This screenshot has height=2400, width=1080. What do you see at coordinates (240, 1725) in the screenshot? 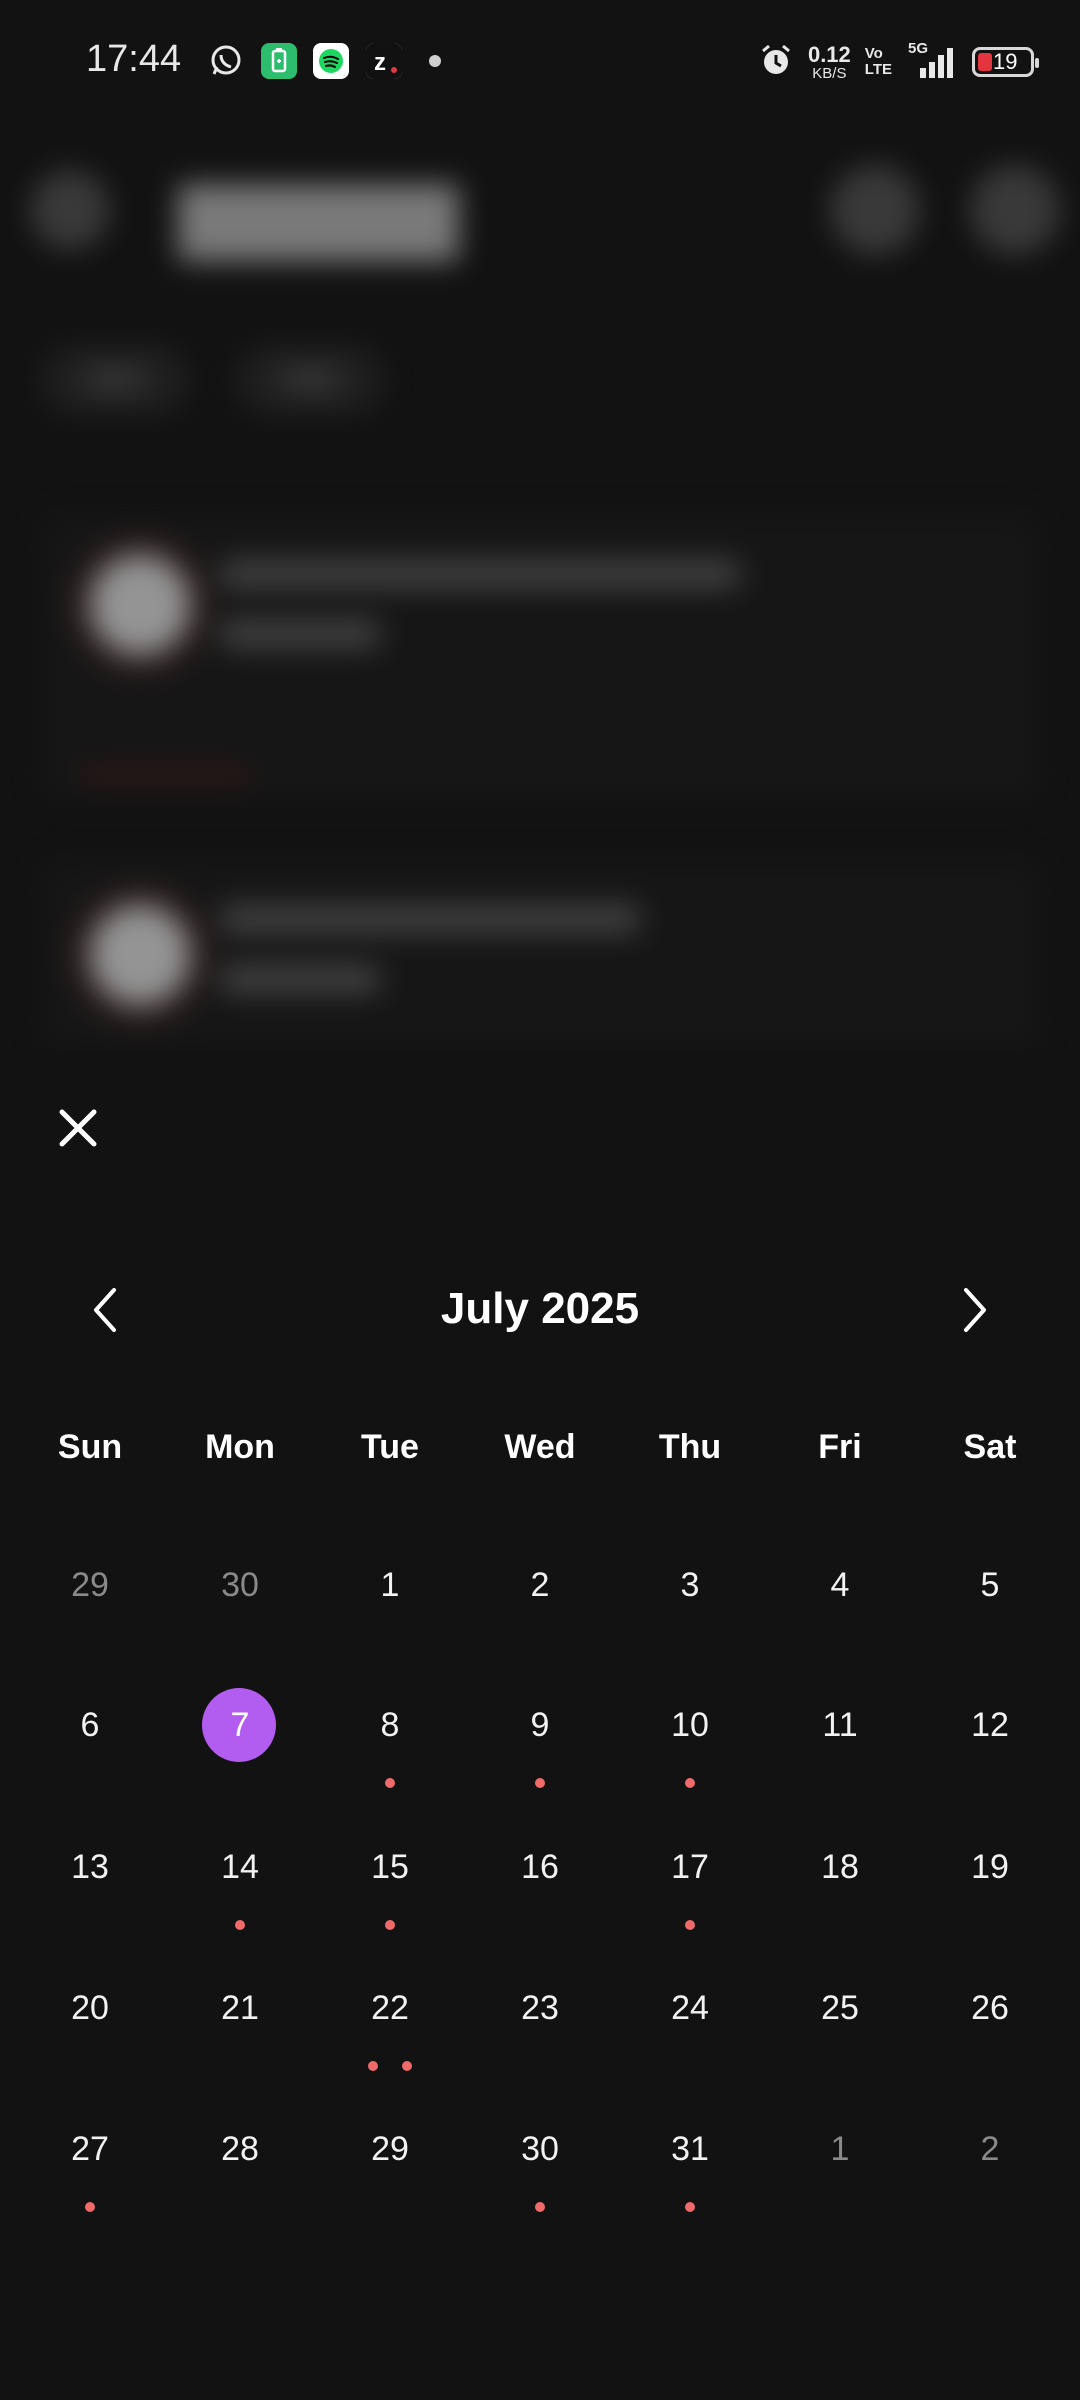
I see `day-number: 7` at bounding box center [240, 1725].